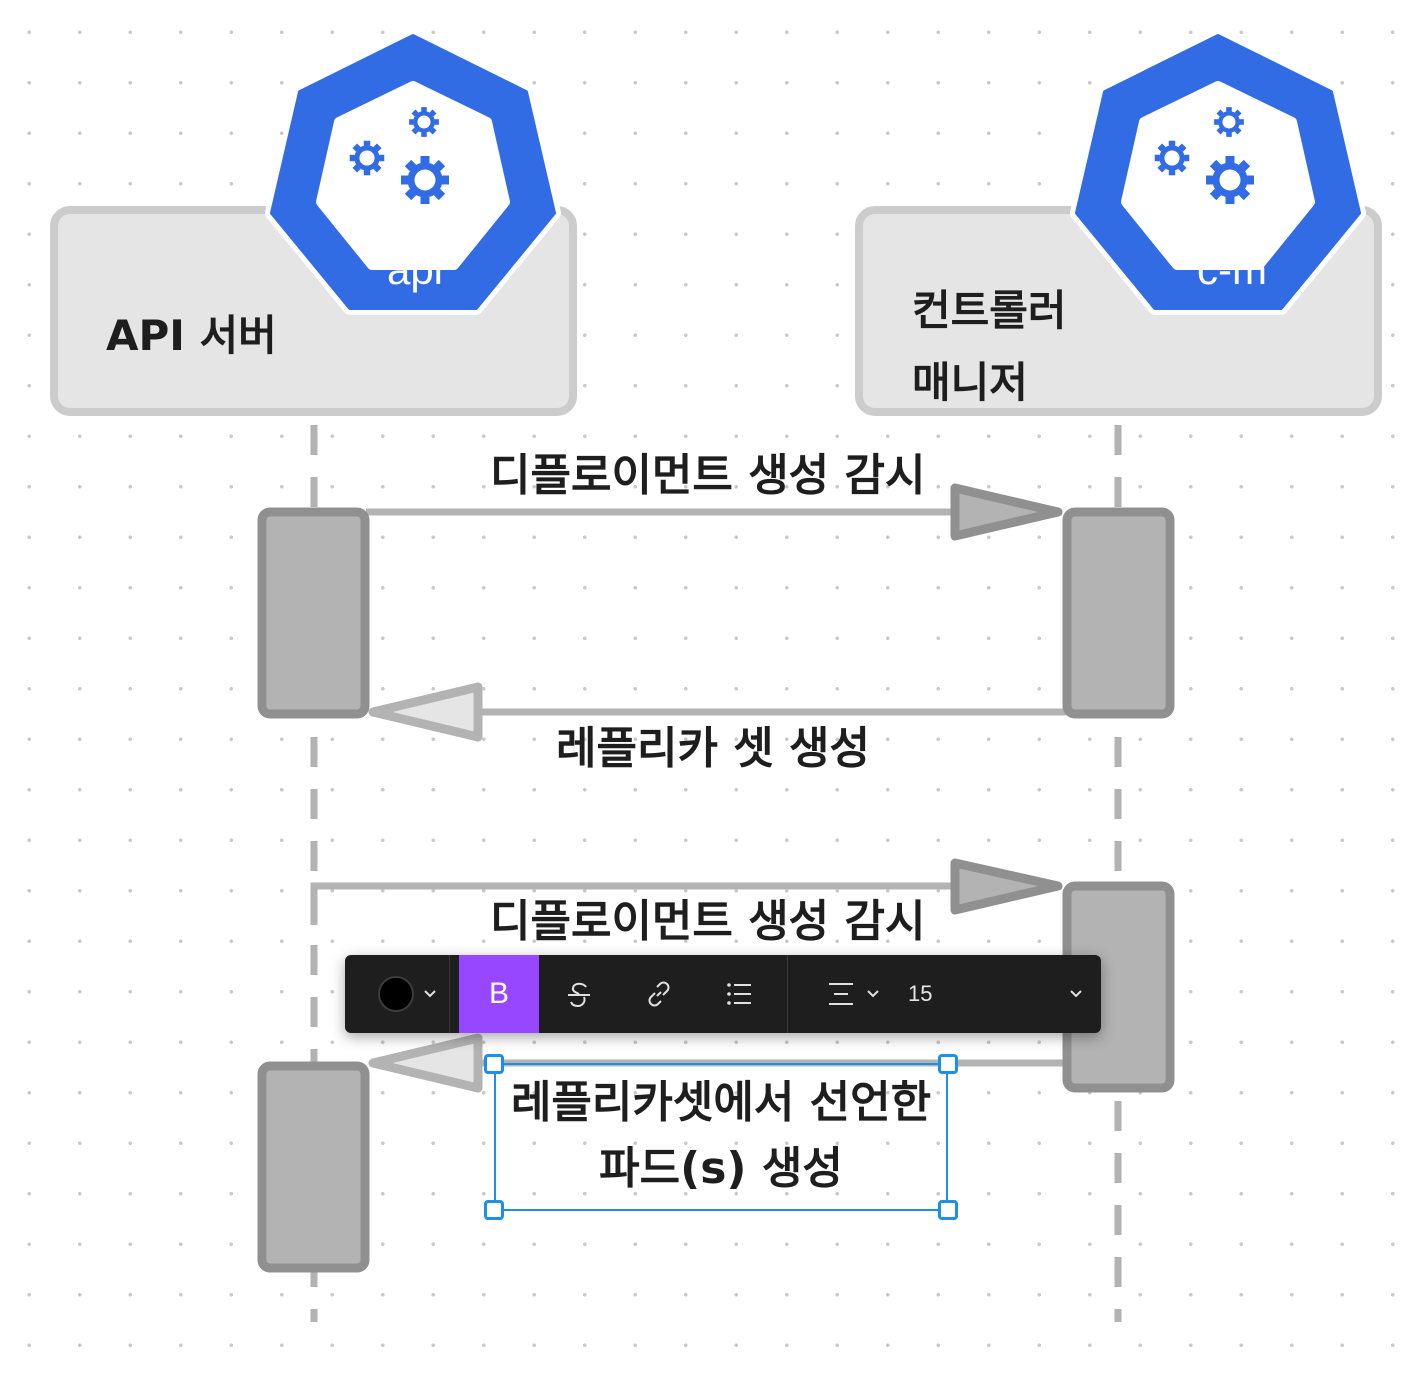 The width and height of the screenshot is (1422, 1378). What do you see at coordinates (721, 1168) in the screenshot?
I see `selected-text-line-2: 파드(s) 생성` at bounding box center [721, 1168].